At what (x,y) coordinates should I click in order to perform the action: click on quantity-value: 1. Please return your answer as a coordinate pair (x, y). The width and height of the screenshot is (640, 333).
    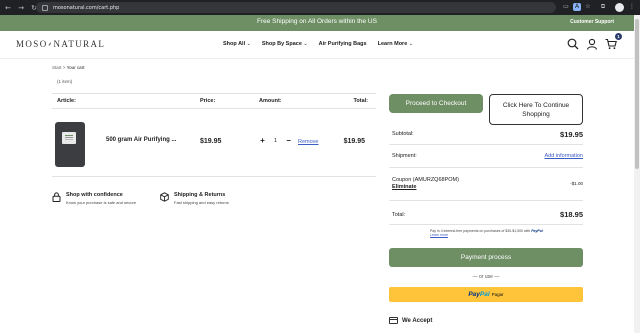
    Looking at the image, I should click on (275, 141).